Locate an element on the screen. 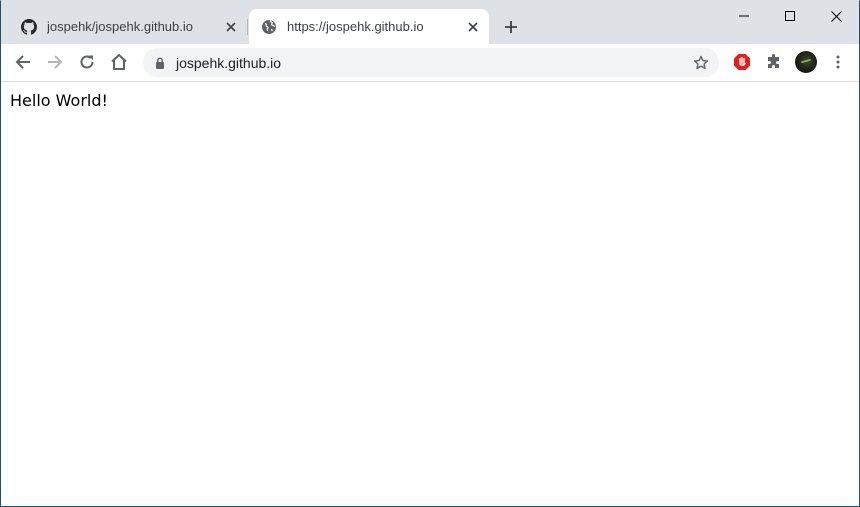 The width and height of the screenshot is (860, 507). back-button is located at coordinates (23, 62).